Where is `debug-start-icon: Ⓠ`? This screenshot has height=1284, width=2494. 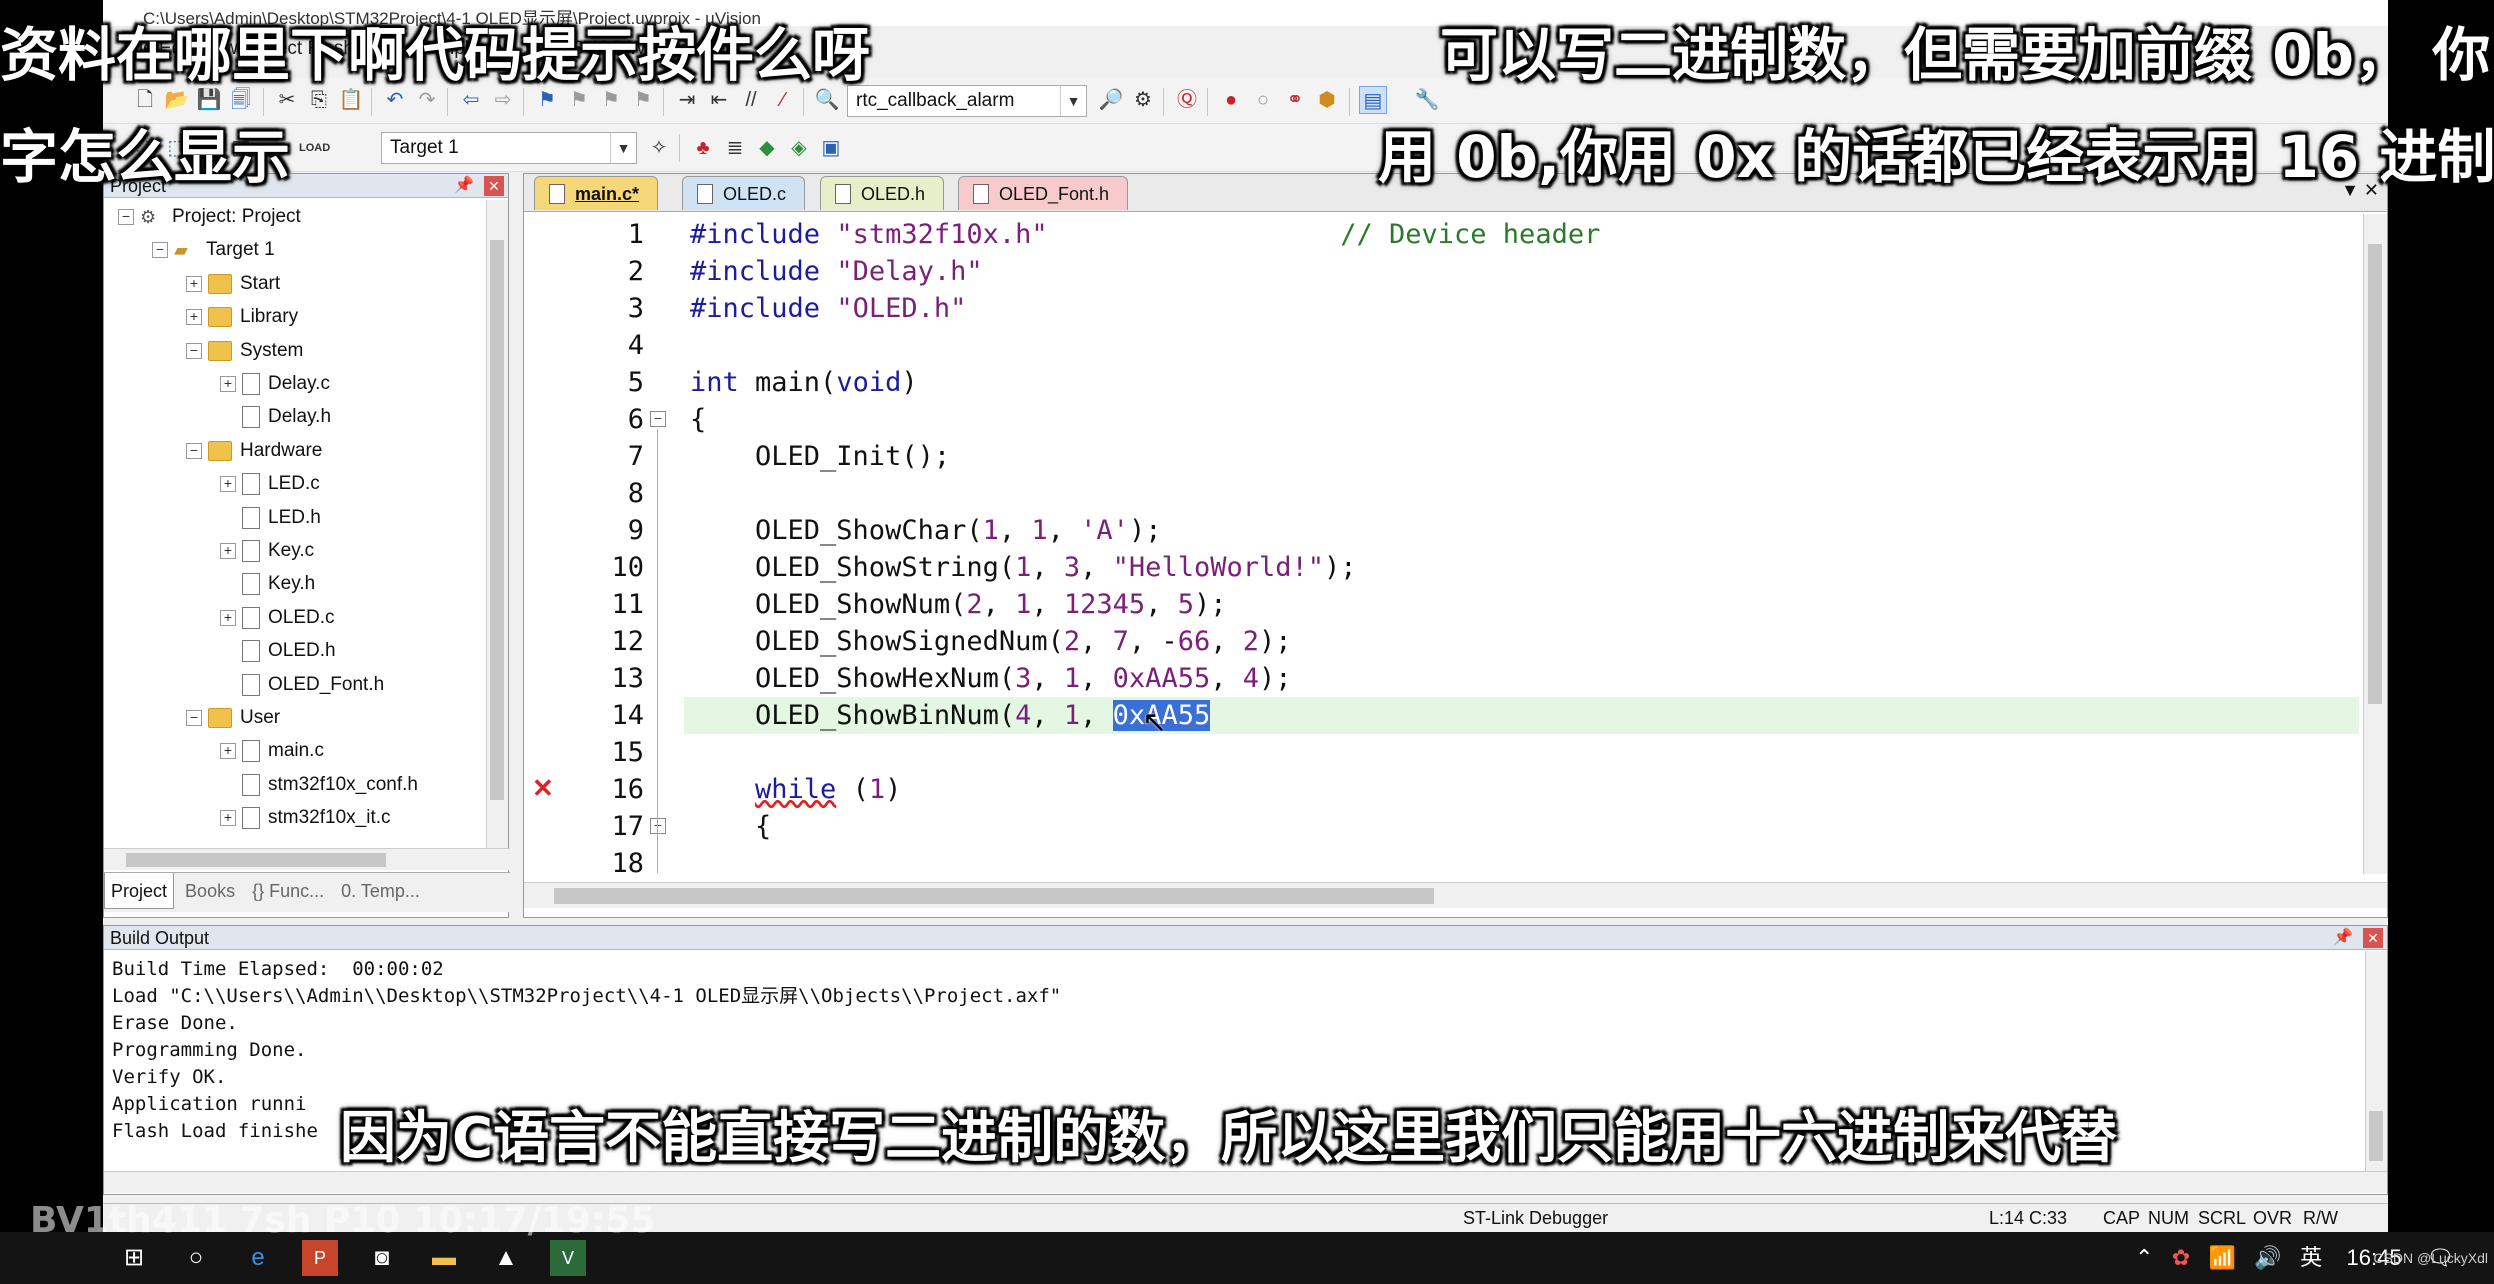 debug-start-icon: Ⓠ is located at coordinates (1187, 100).